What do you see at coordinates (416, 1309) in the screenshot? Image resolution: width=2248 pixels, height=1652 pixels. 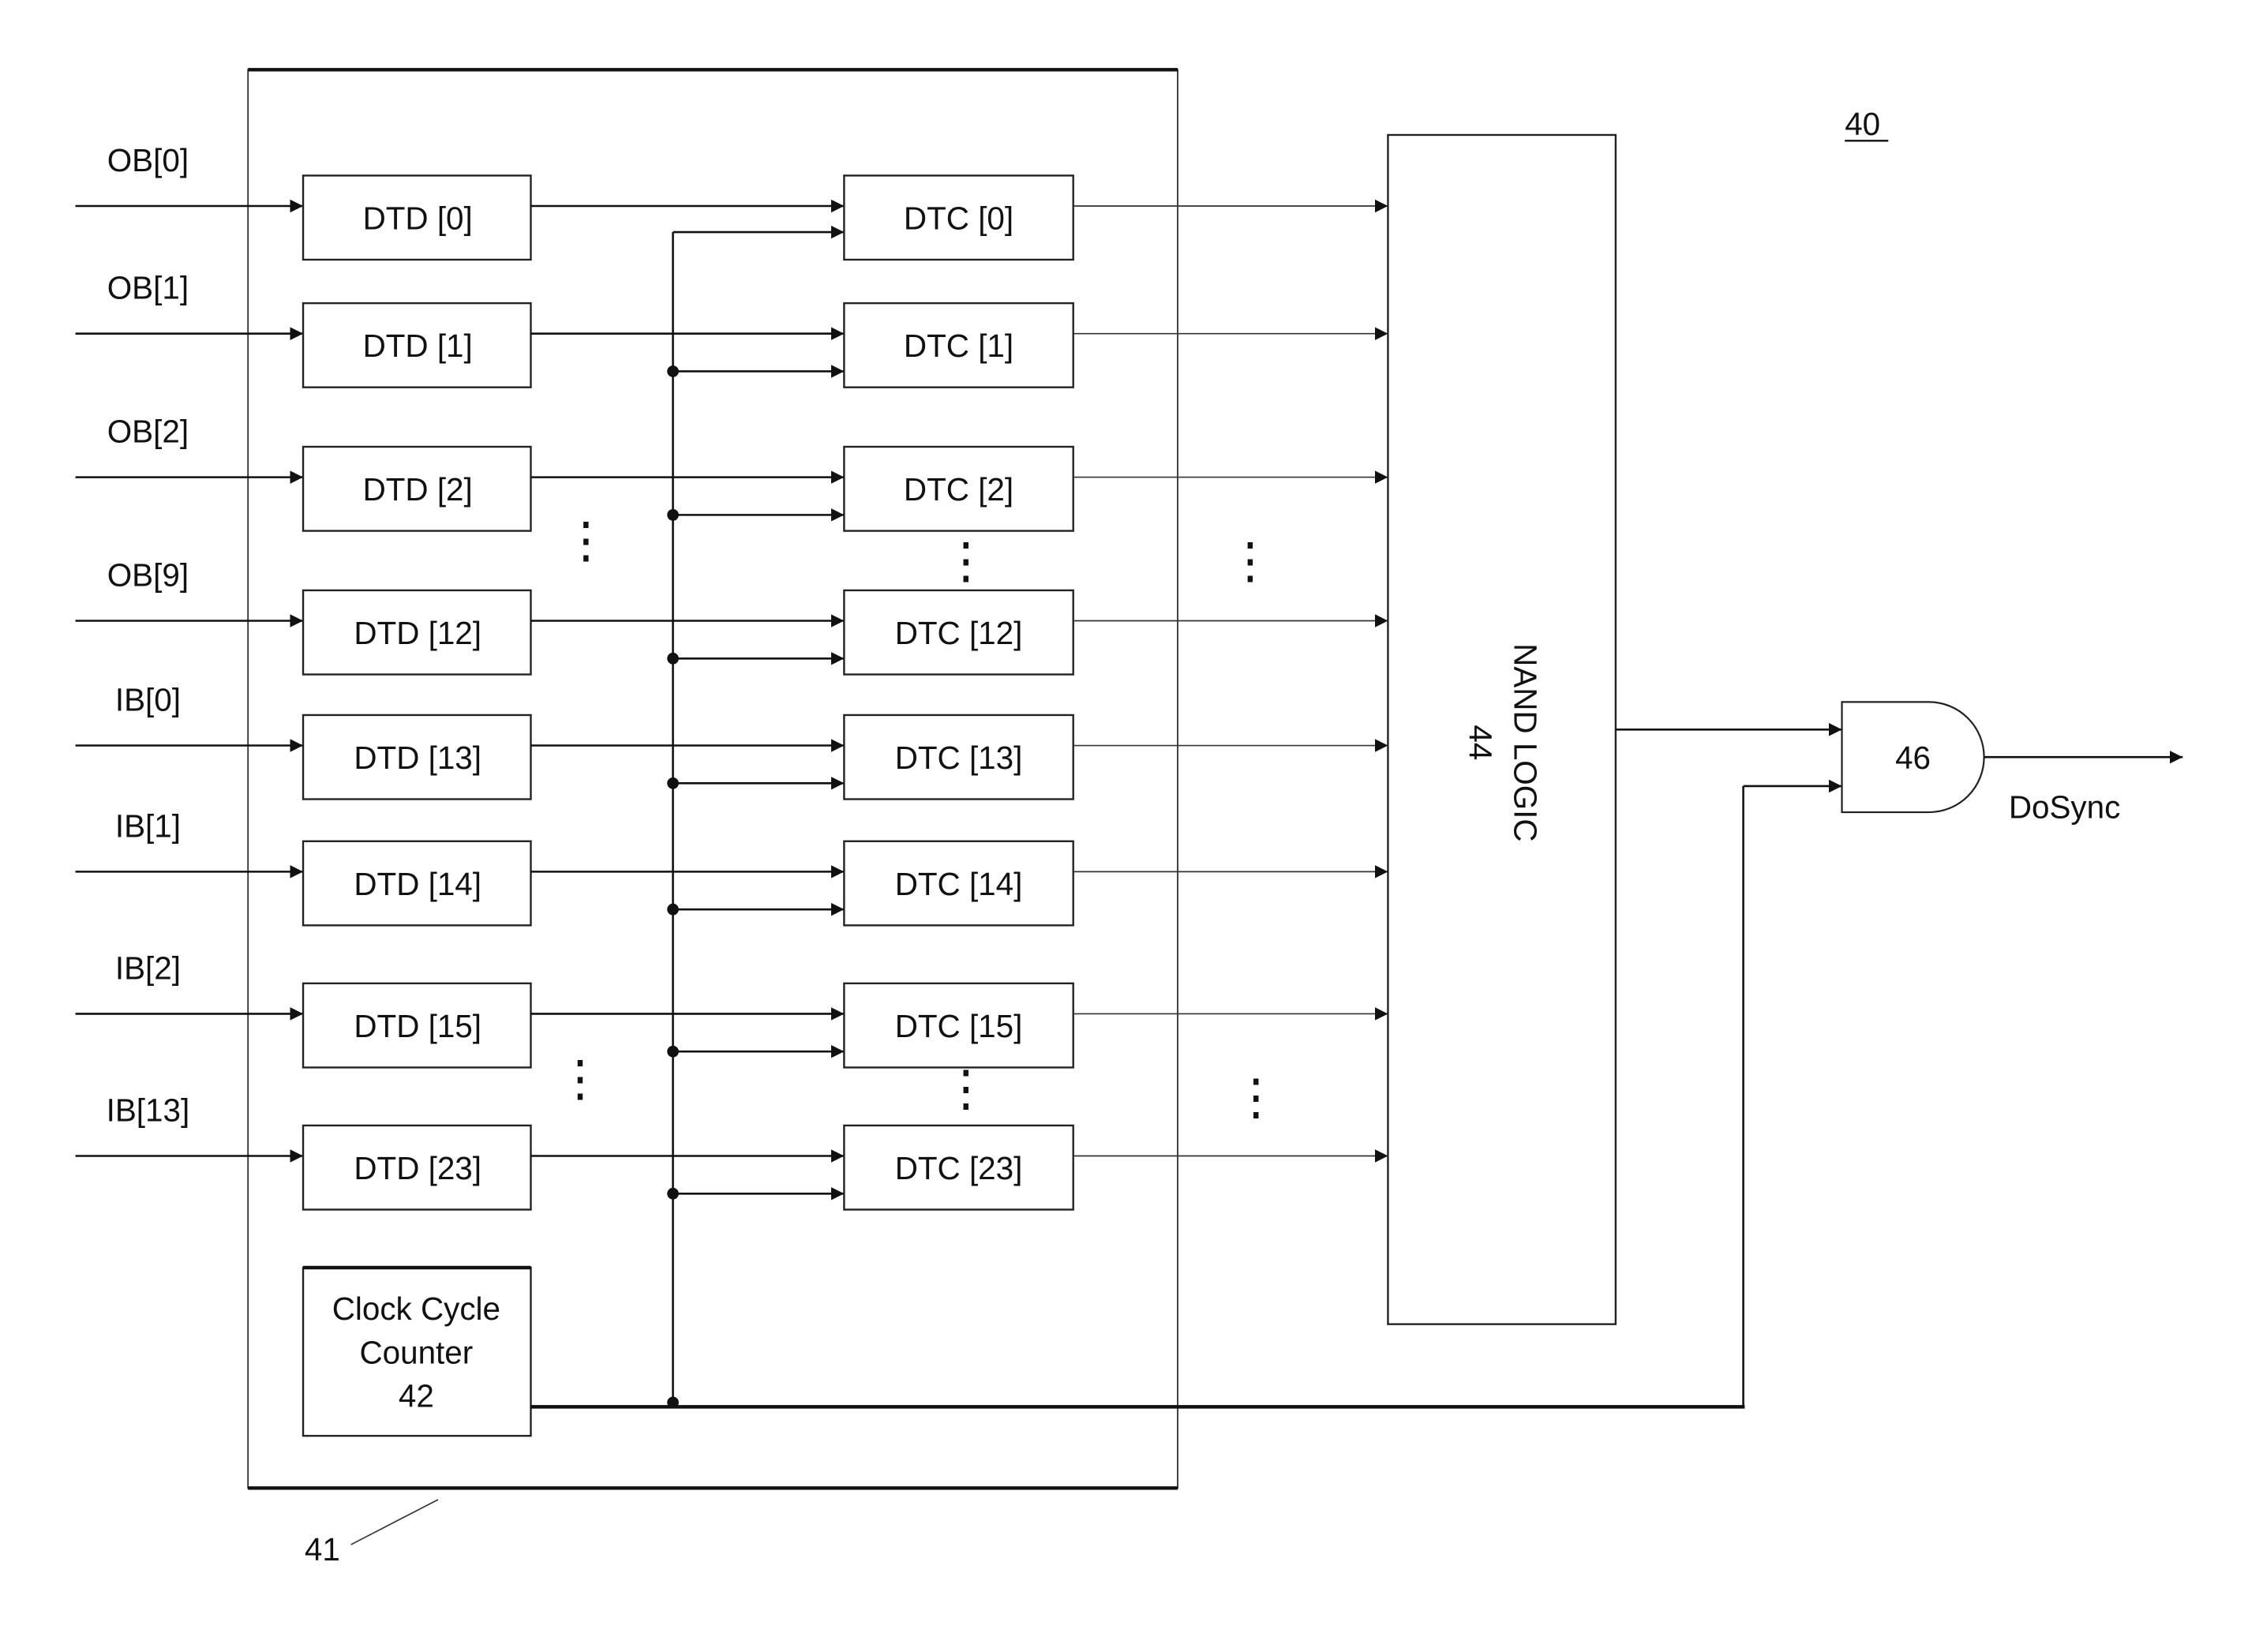 I see `counter-label-line1: Clock Cycle` at bounding box center [416, 1309].